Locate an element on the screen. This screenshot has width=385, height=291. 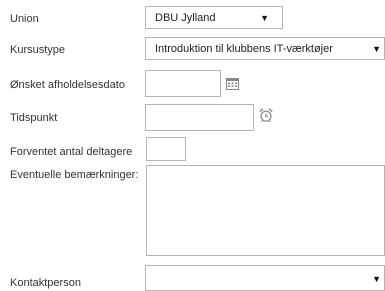
kursustype-select: Introduktion til klubbens IT-værktøjer ▼ is located at coordinates (265, 48).